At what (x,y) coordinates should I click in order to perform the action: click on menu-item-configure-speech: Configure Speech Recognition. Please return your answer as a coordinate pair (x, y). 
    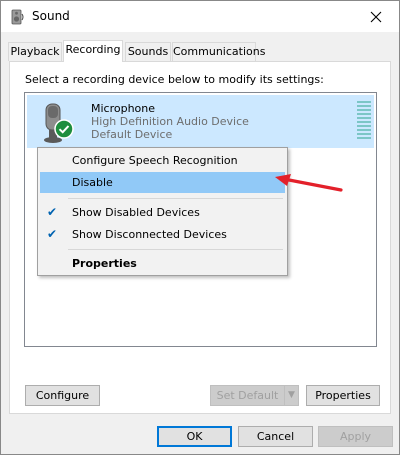
    Looking at the image, I should click on (162, 160).